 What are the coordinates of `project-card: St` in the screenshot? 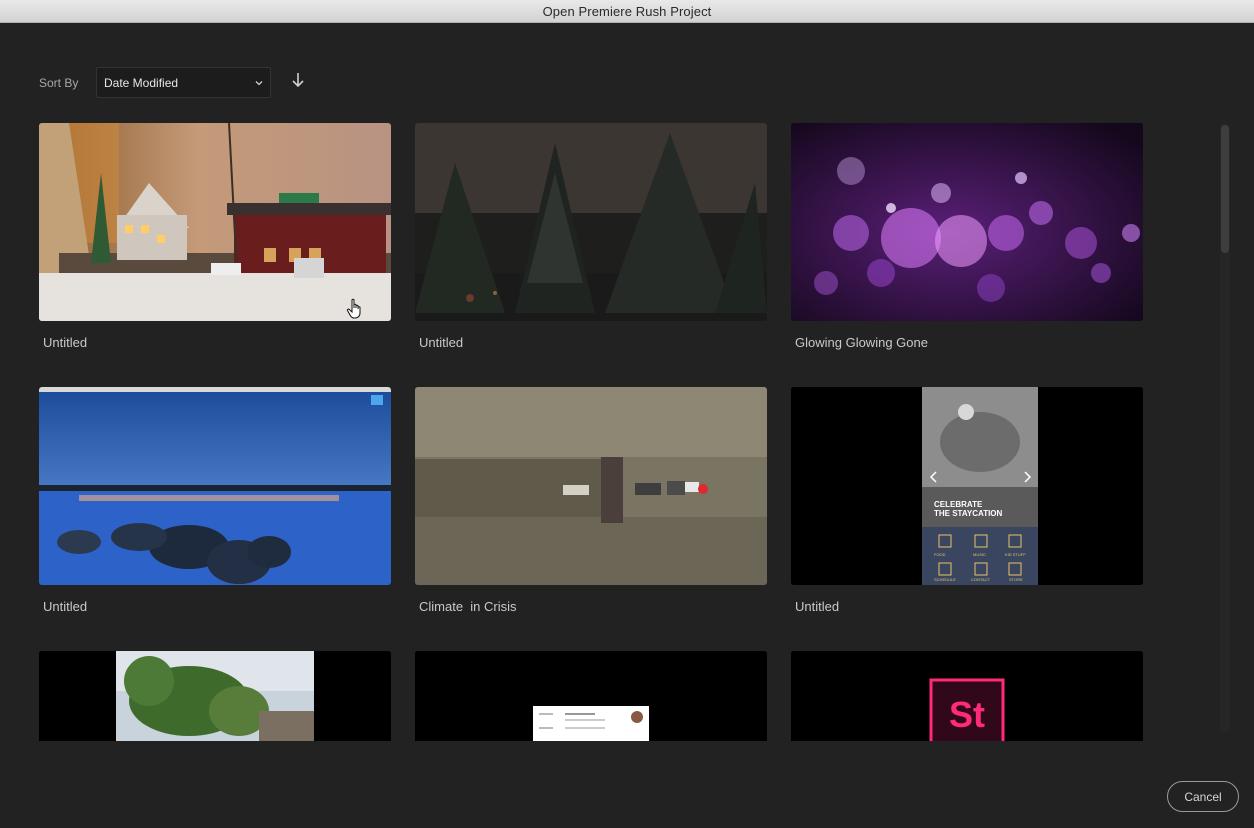 It's located at (967, 696).